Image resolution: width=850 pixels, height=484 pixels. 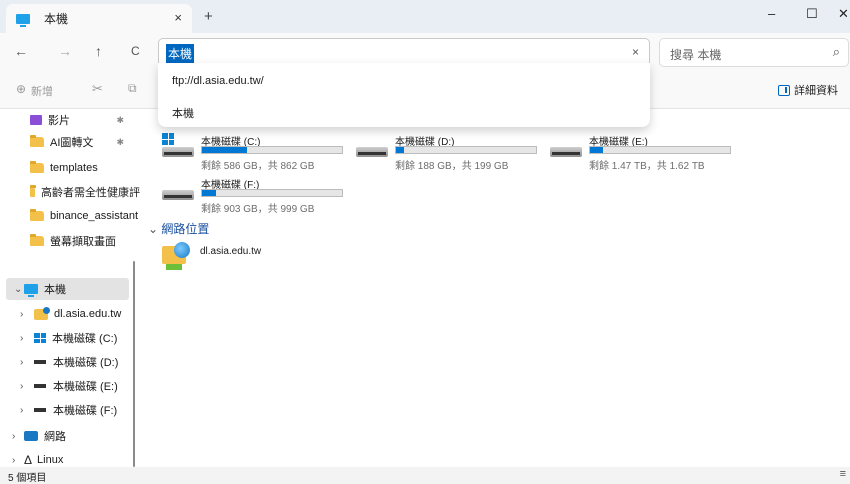 I want to click on sidebar-item-network: › 網路, so click(x=77, y=436).